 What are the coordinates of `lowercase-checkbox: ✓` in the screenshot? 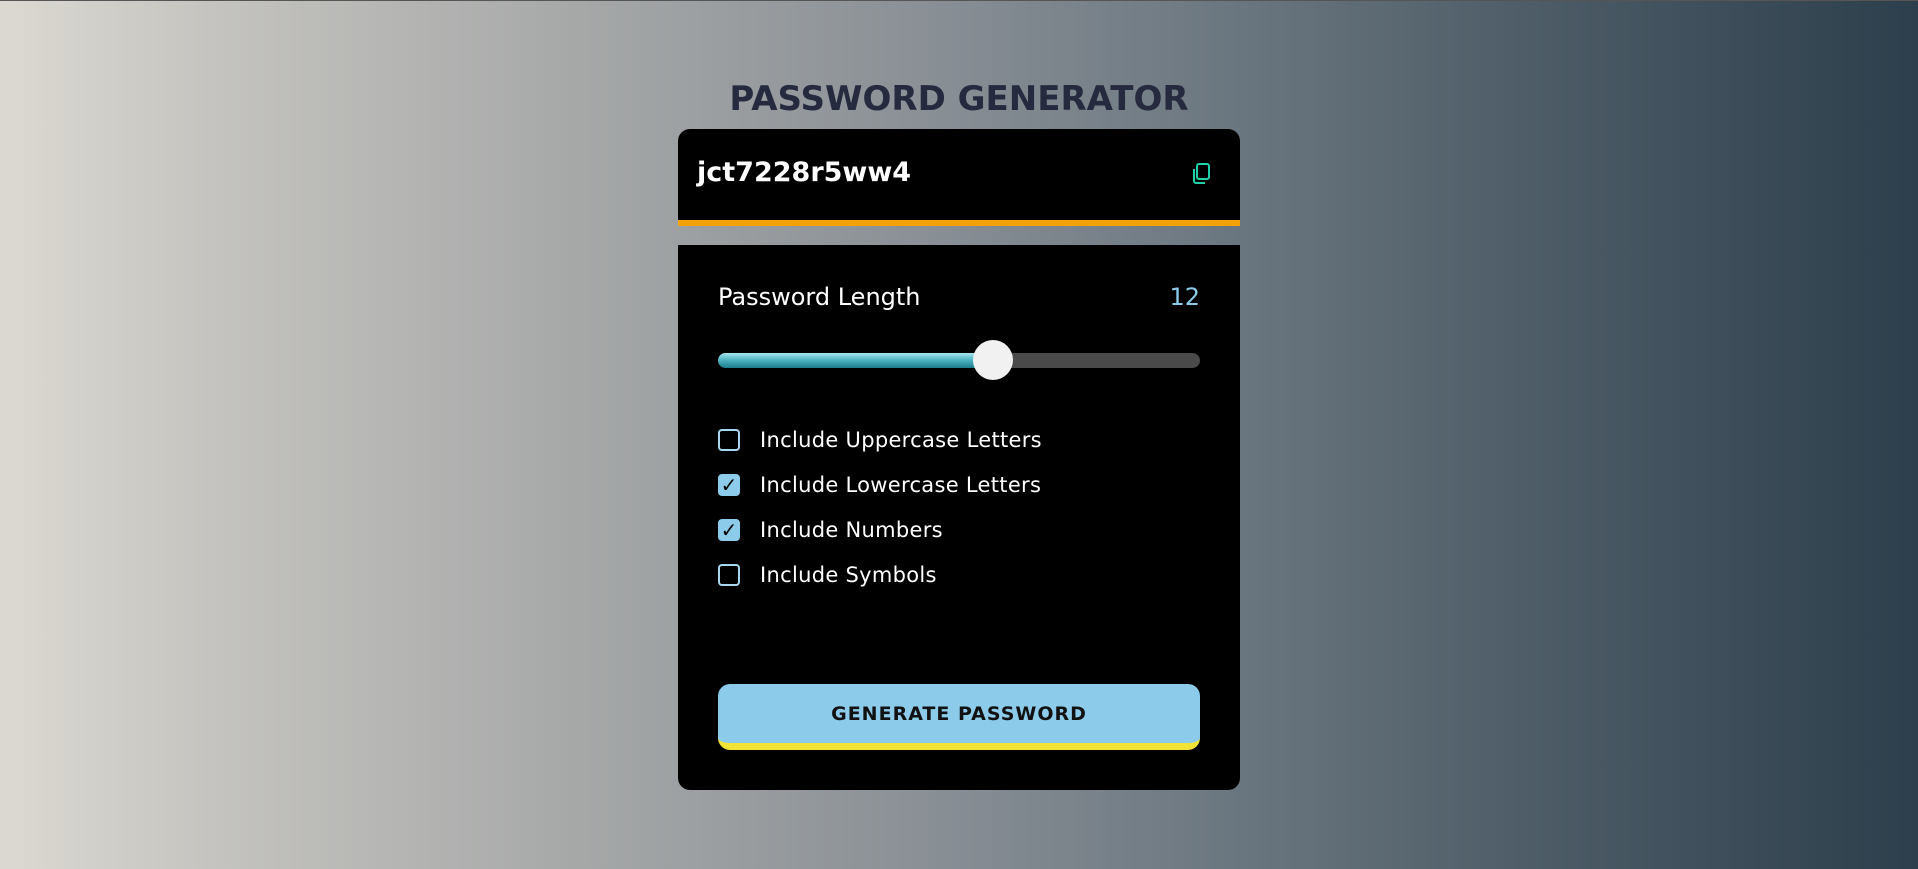 It's located at (729, 484).